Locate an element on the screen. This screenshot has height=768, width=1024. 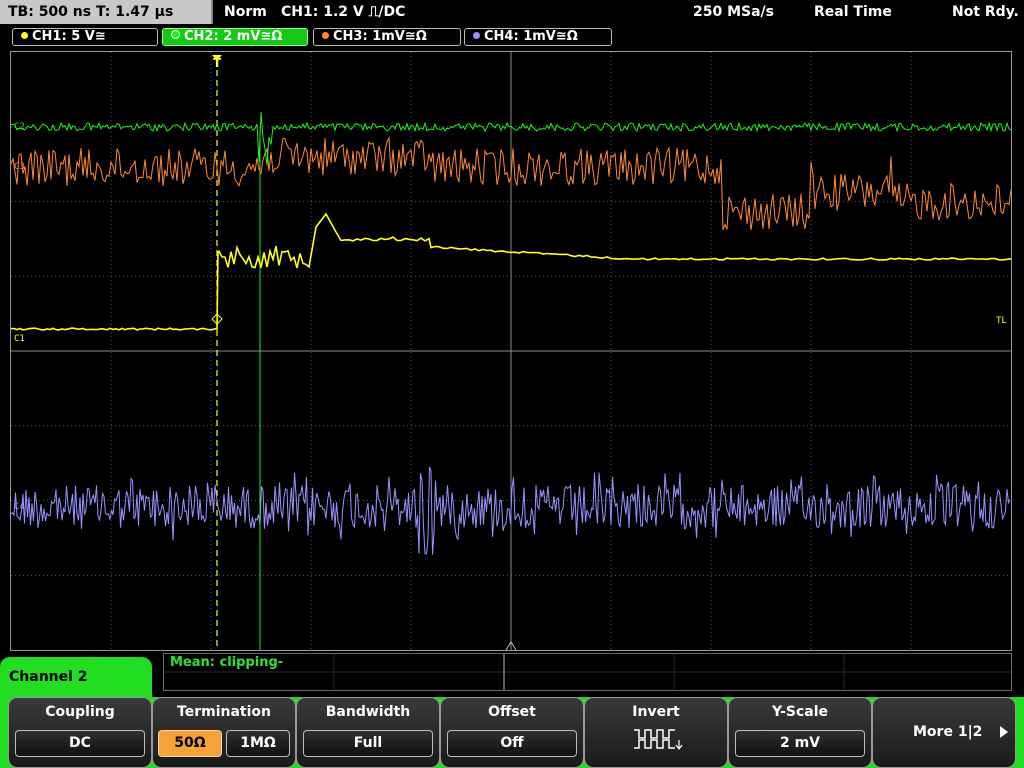
ch3-level-marker: C3 is located at coordinates (19, 167).